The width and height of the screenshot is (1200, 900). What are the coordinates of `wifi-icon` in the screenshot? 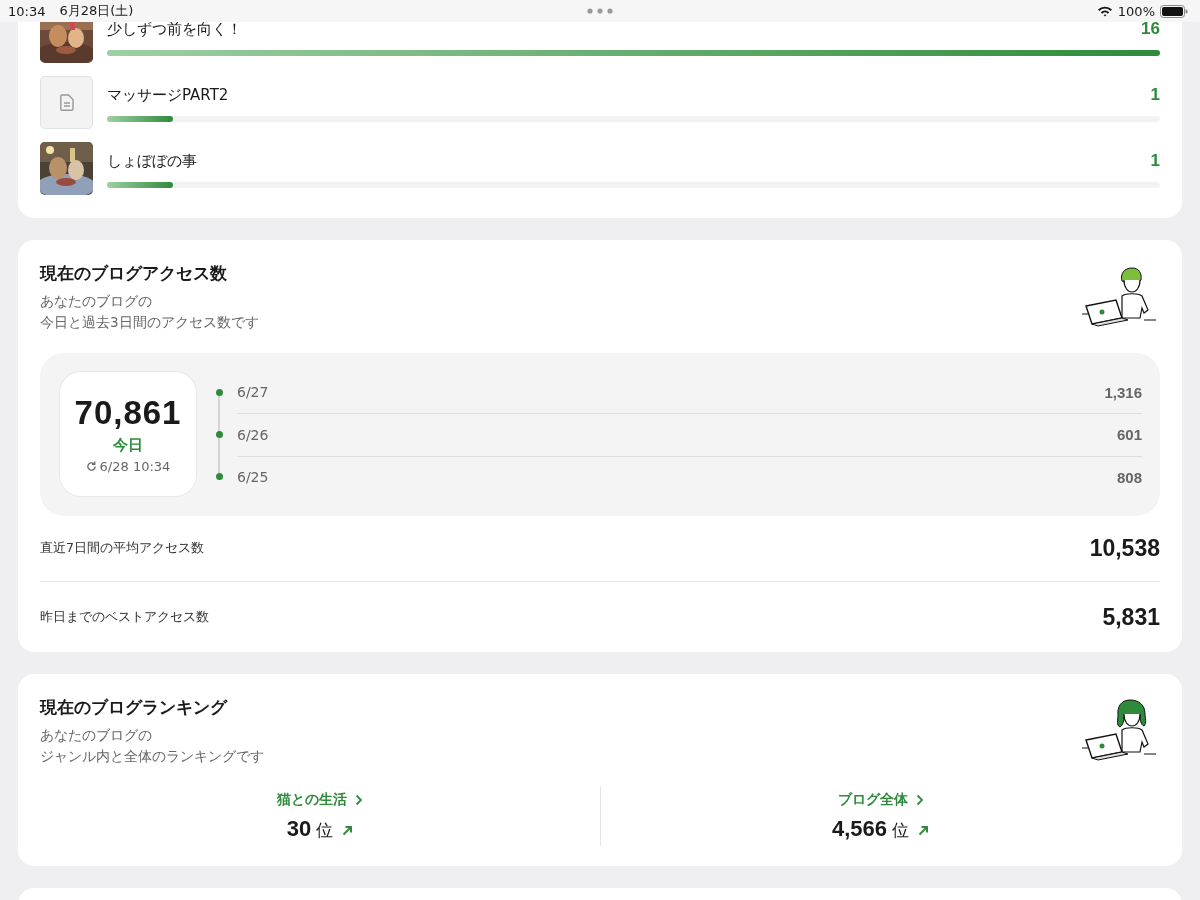 It's located at (1104, 11).